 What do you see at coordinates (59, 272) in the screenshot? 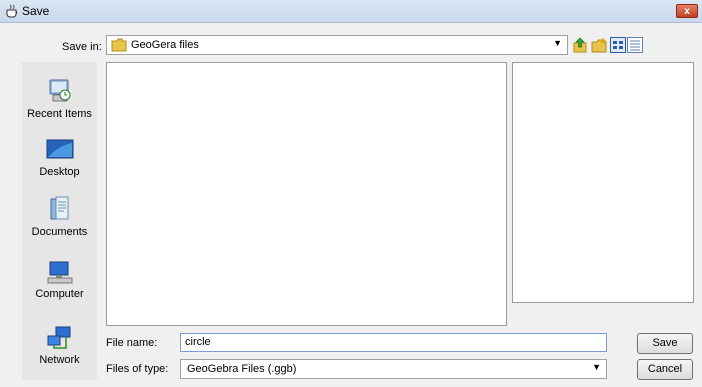
I see `computer-icon` at bounding box center [59, 272].